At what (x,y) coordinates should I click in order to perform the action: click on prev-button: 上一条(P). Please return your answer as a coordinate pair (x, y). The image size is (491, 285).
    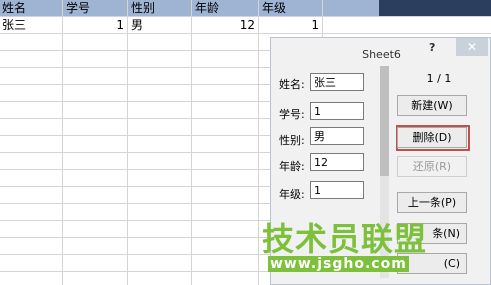
    Looking at the image, I should click on (432, 202).